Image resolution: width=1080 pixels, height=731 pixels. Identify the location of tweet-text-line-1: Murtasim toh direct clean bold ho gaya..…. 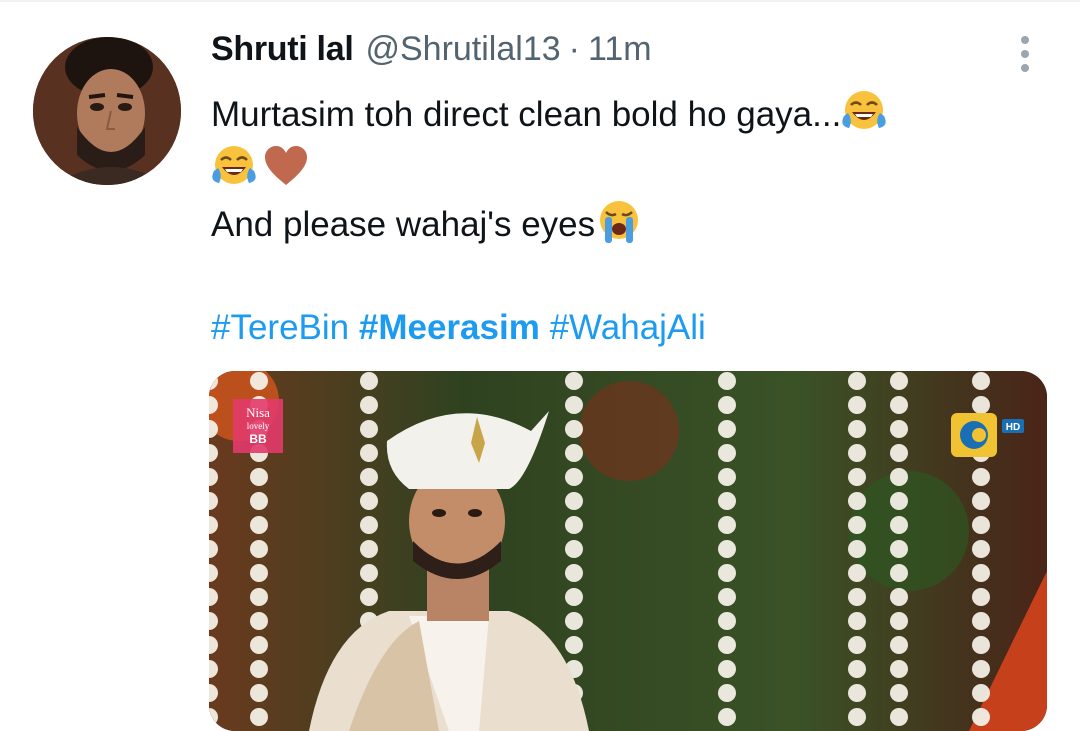
(549, 111).